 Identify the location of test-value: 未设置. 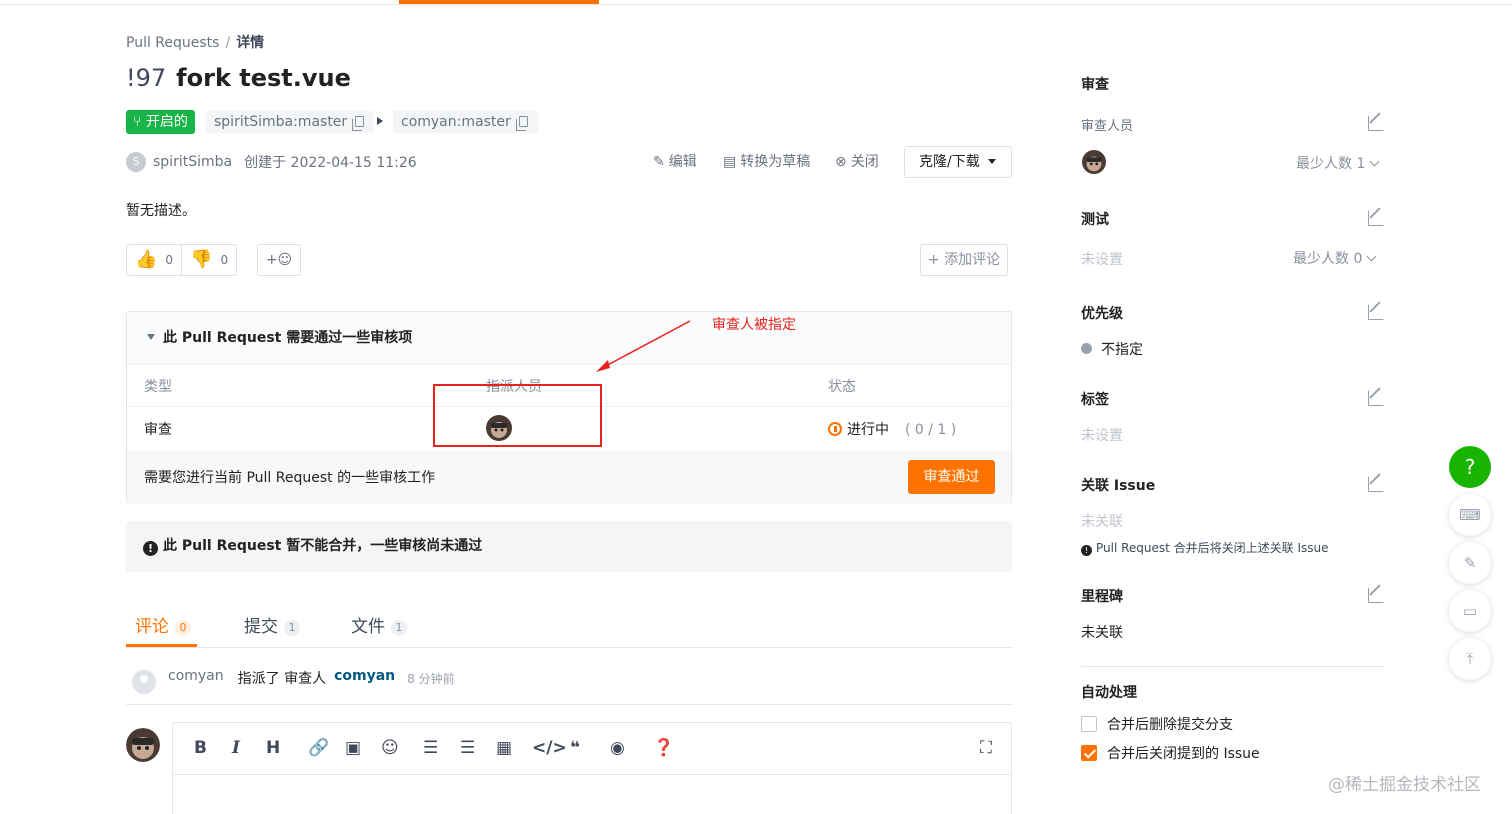
(1102, 260).